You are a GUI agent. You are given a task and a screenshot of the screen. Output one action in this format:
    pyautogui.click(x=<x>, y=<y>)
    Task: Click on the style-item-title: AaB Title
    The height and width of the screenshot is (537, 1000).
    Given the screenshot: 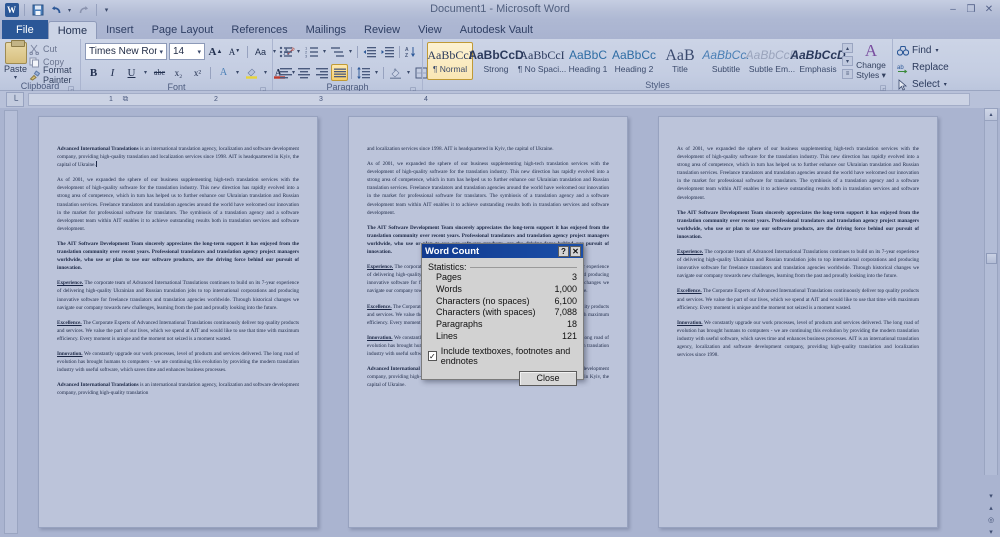 What is the action you would take?
    pyautogui.click(x=680, y=61)
    